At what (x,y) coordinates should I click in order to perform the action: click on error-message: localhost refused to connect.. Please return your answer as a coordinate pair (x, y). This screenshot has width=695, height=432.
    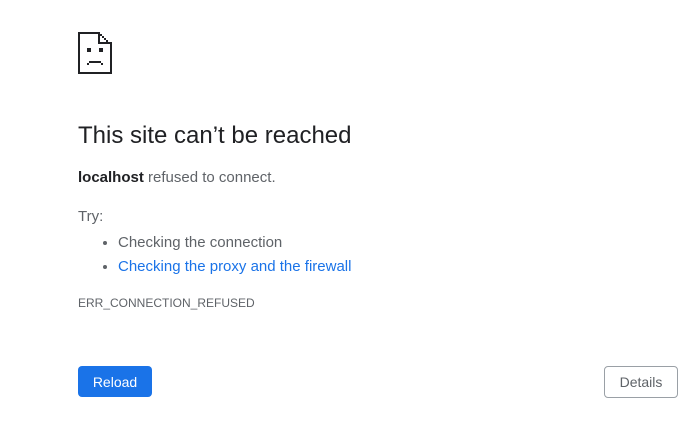
    Looking at the image, I should click on (177, 178).